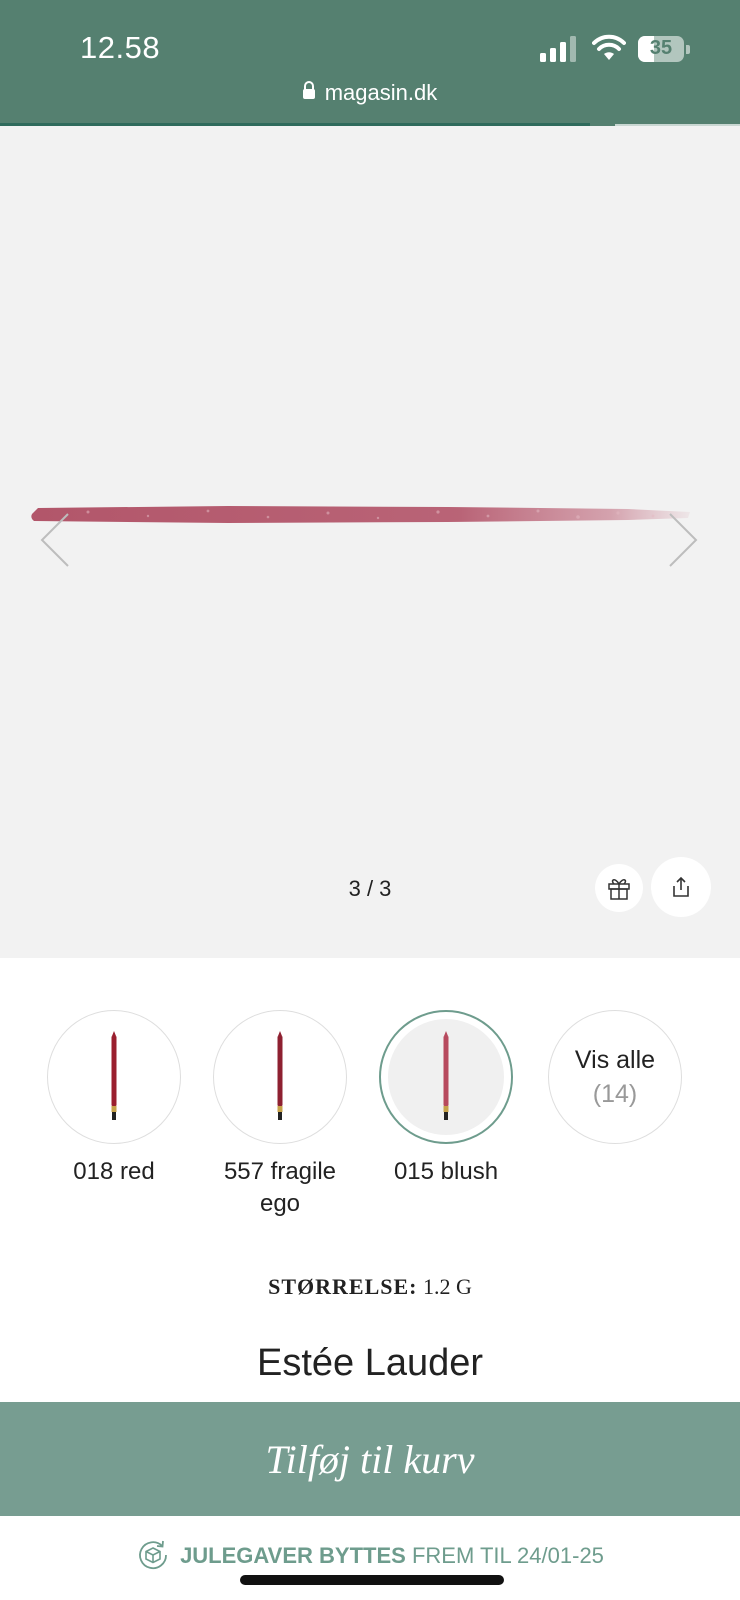 The image size is (740, 1600). Describe the element at coordinates (114, 1171) in the screenshot. I see `variant-label: 018 red` at that location.